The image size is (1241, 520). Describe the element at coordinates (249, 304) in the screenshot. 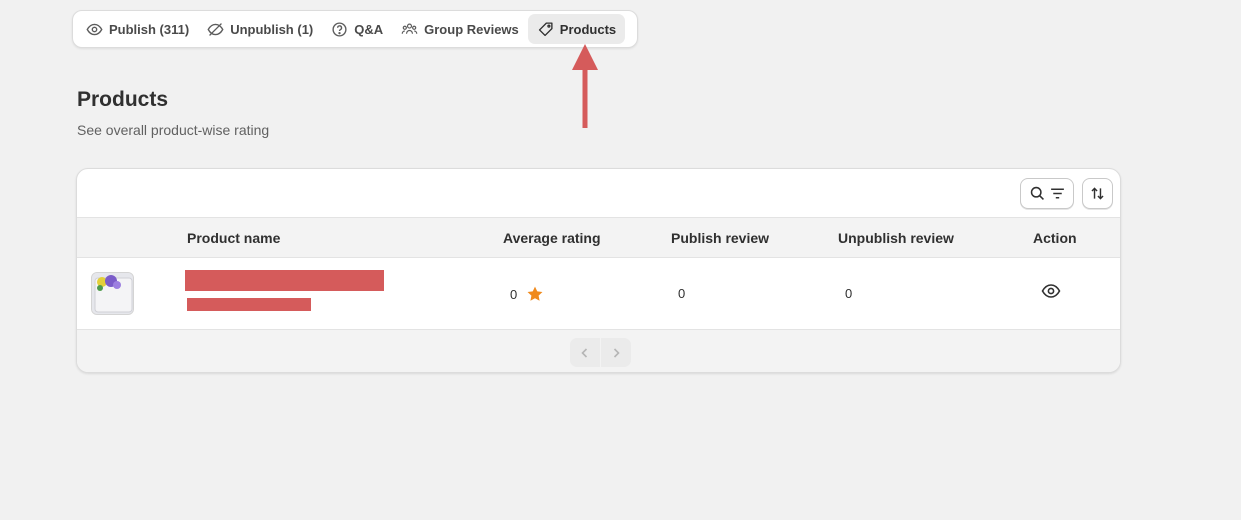

I see `redacted-product-detail` at that location.